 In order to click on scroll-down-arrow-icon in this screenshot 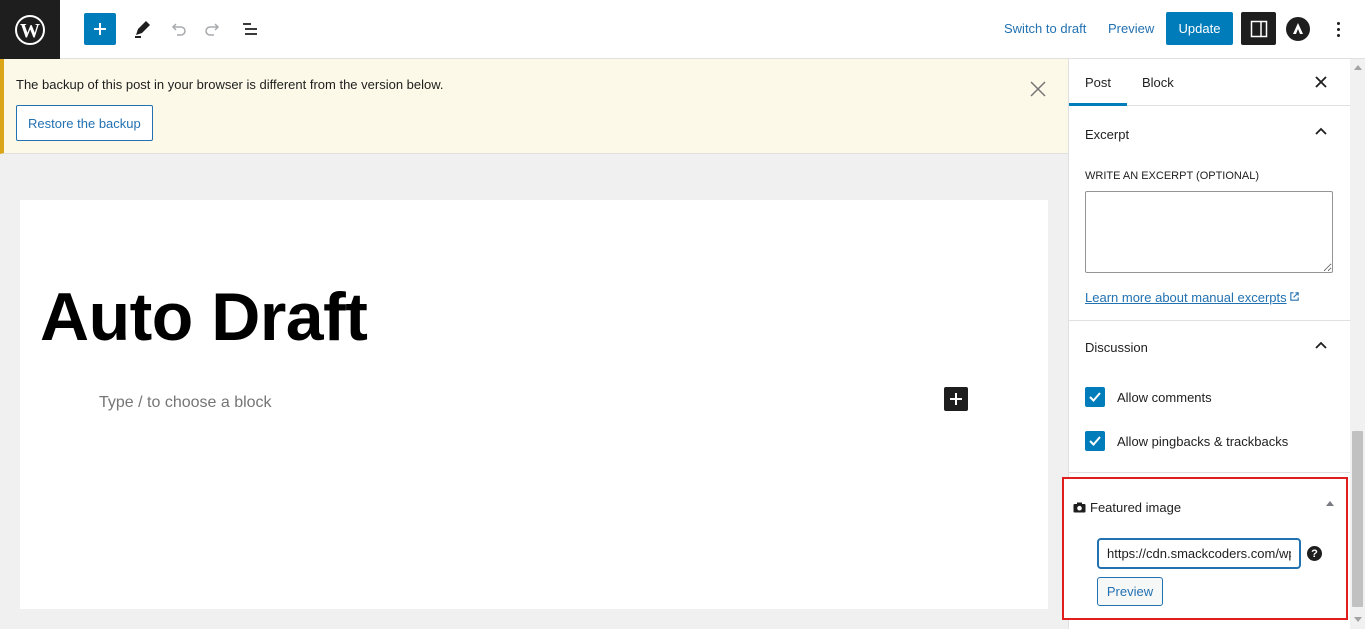, I will do `click(1358, 619)`.